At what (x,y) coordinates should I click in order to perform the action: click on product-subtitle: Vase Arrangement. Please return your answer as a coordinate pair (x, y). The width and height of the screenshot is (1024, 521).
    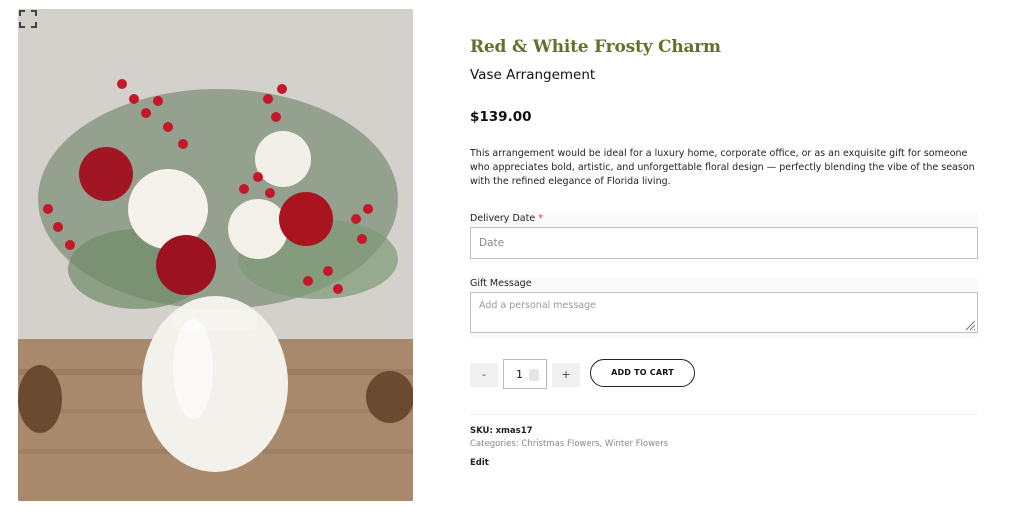
    Looking at the image, I should click on (533, 75).